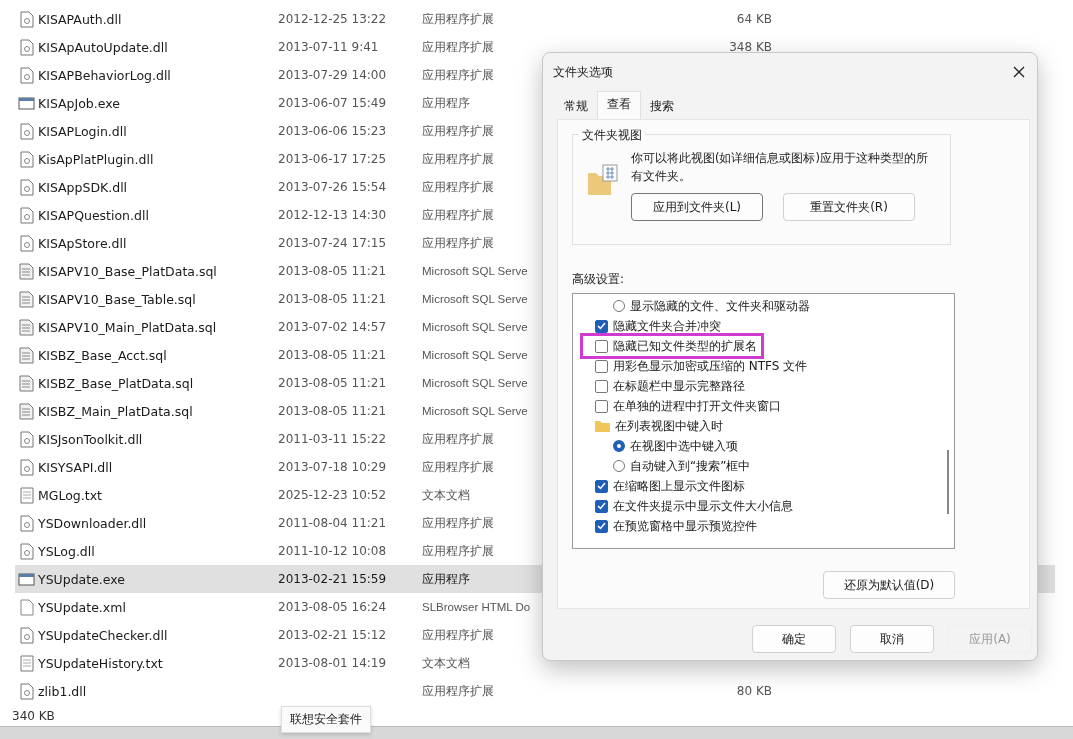  Describe the element at coordinates (667, 526) in the screenshot. I see `setting-item: 在预览窗格中显示预览控件` at that location.